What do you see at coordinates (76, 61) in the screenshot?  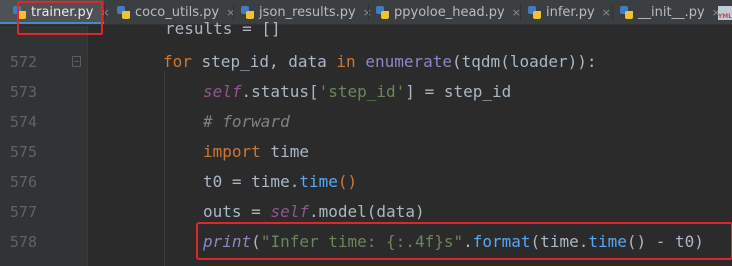 I see `fold-icon` at bounding box center [76, 61].